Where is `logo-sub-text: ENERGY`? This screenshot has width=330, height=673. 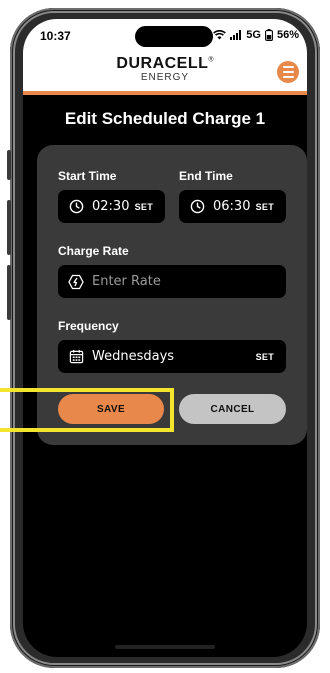 logo-sub-text: ENERGY is located at coordinates (165, 77).